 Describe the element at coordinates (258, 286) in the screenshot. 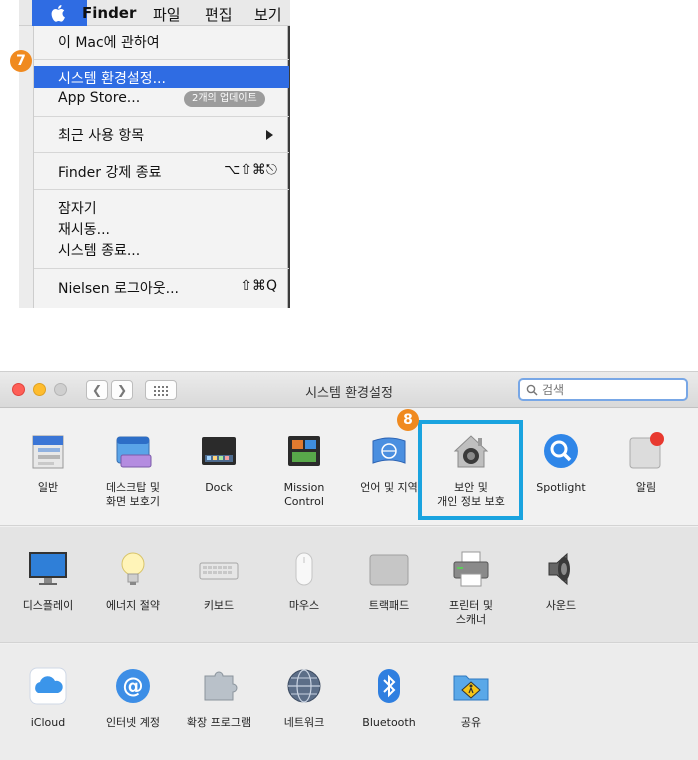

I see `log-out-shortcut: ⇧⌘Q` at that location.